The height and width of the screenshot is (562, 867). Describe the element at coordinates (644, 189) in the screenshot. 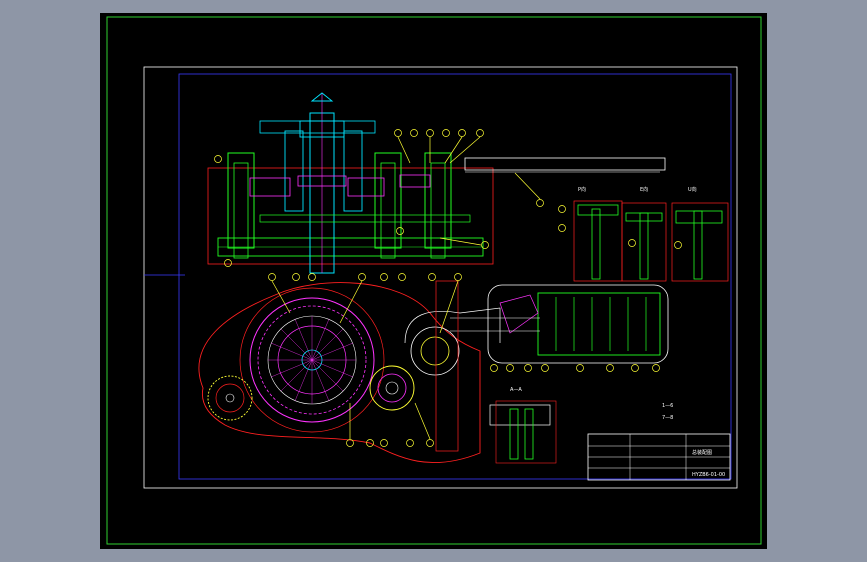

I see `view-e-label: E向` at that location.